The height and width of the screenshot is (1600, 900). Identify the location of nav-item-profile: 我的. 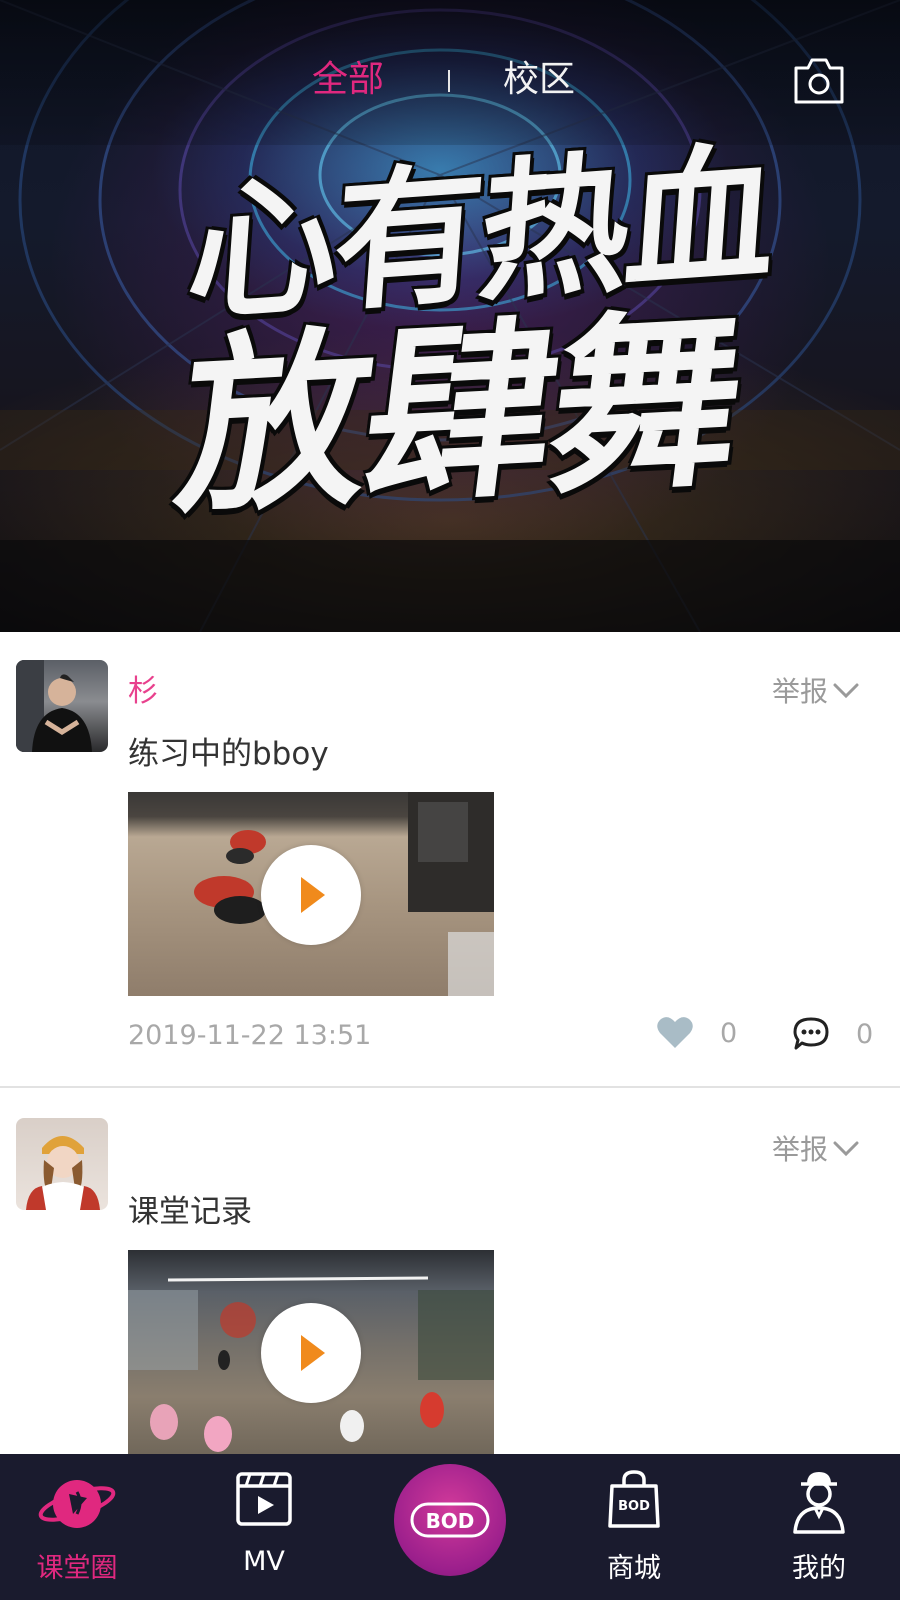
(819, 1527).